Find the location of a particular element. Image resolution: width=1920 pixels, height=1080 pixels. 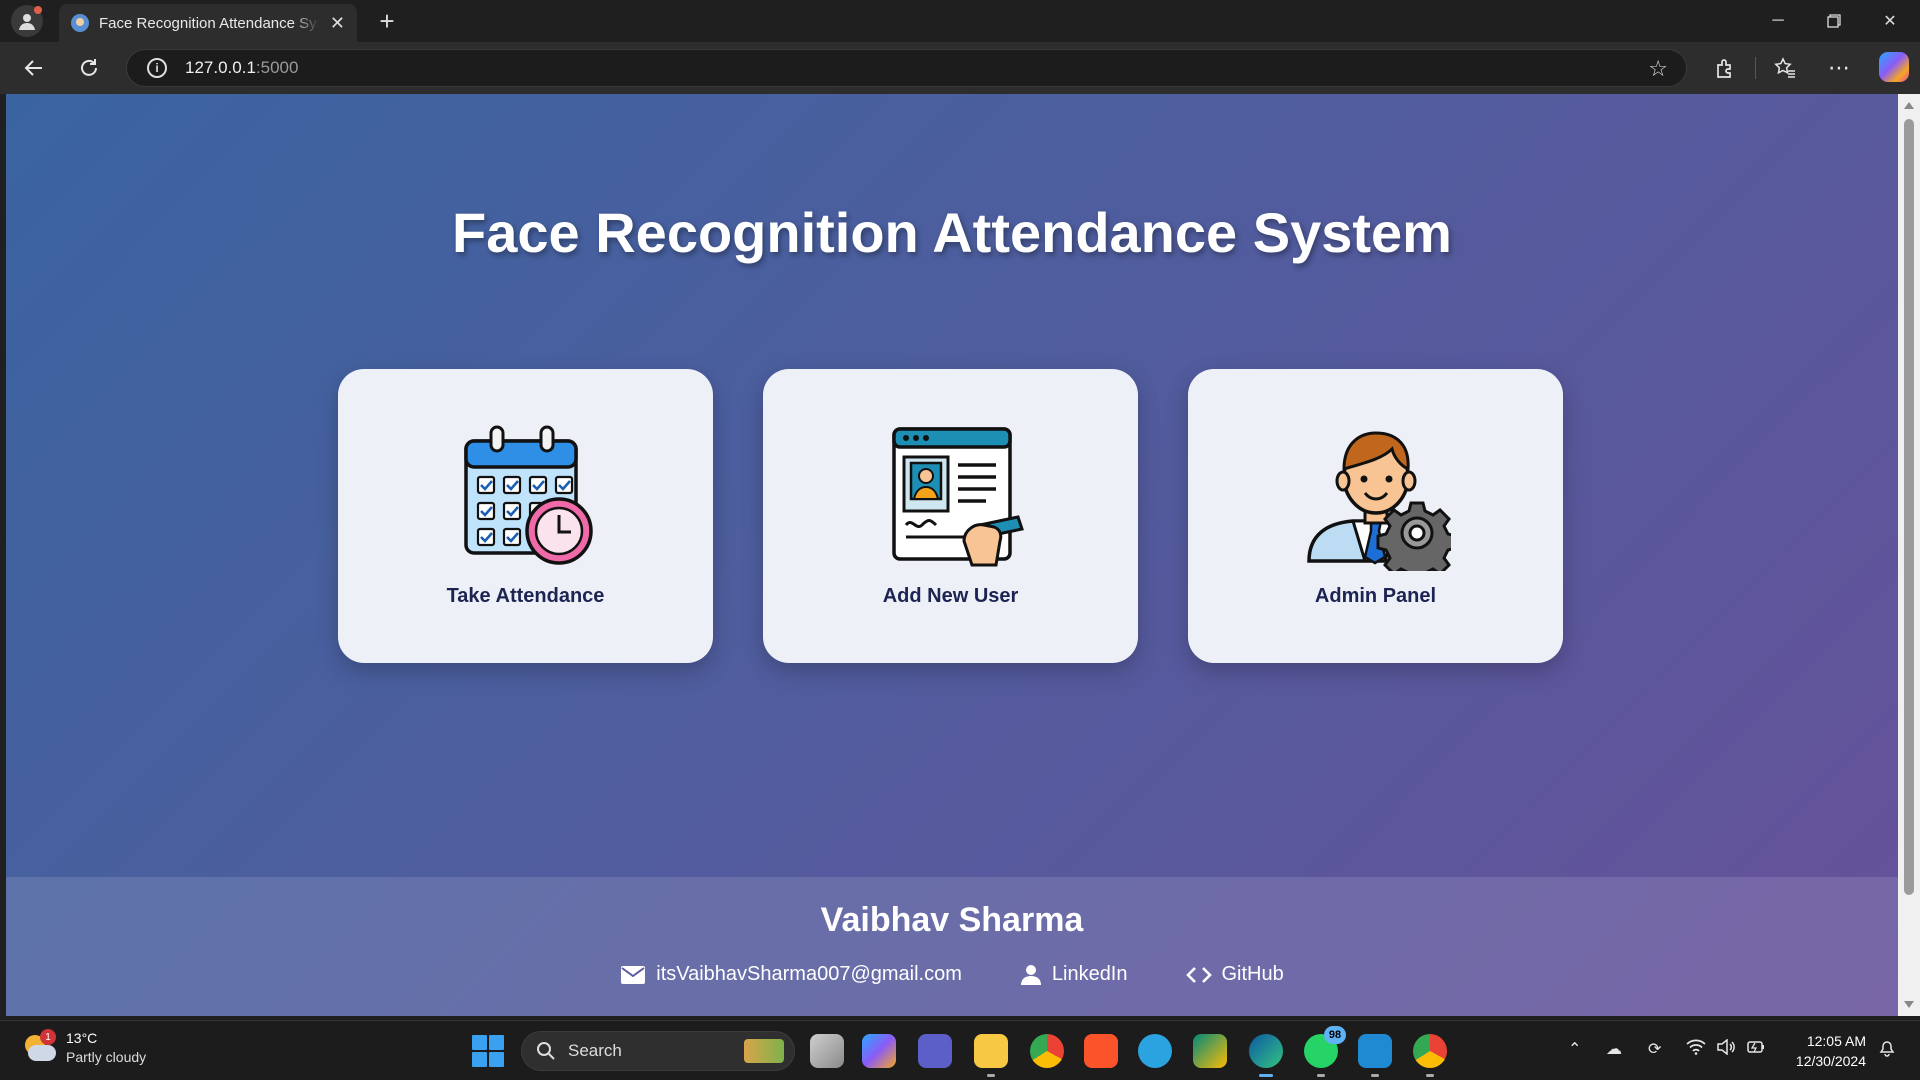

tab-favicon-icon is located at coordinates (80, 23).